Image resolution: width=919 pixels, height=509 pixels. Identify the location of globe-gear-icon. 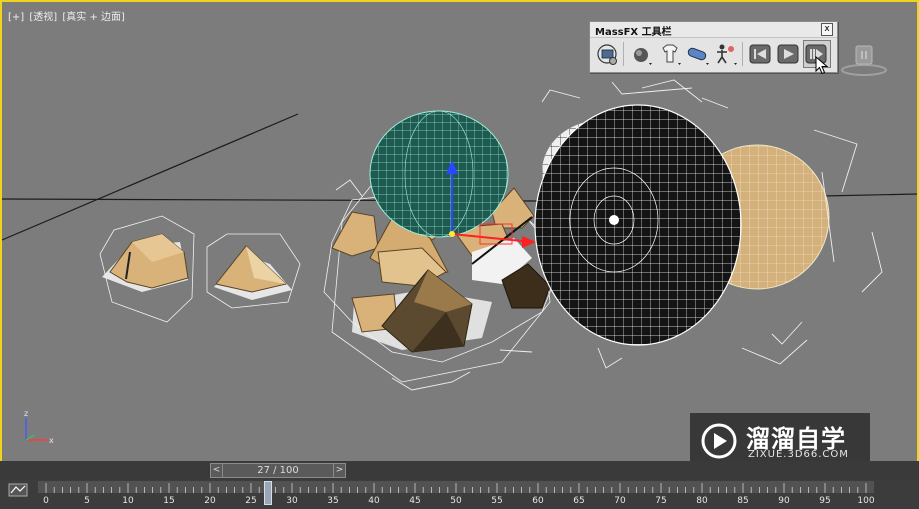
(607, 54).